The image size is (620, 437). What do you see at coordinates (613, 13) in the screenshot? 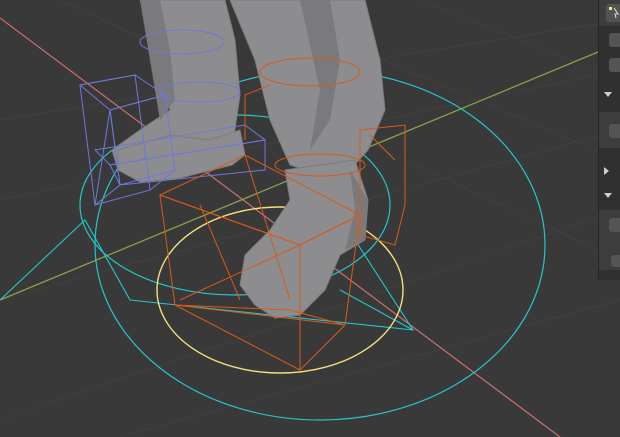
I see `cursor-tool-icon` at bounding box center [613, 13].